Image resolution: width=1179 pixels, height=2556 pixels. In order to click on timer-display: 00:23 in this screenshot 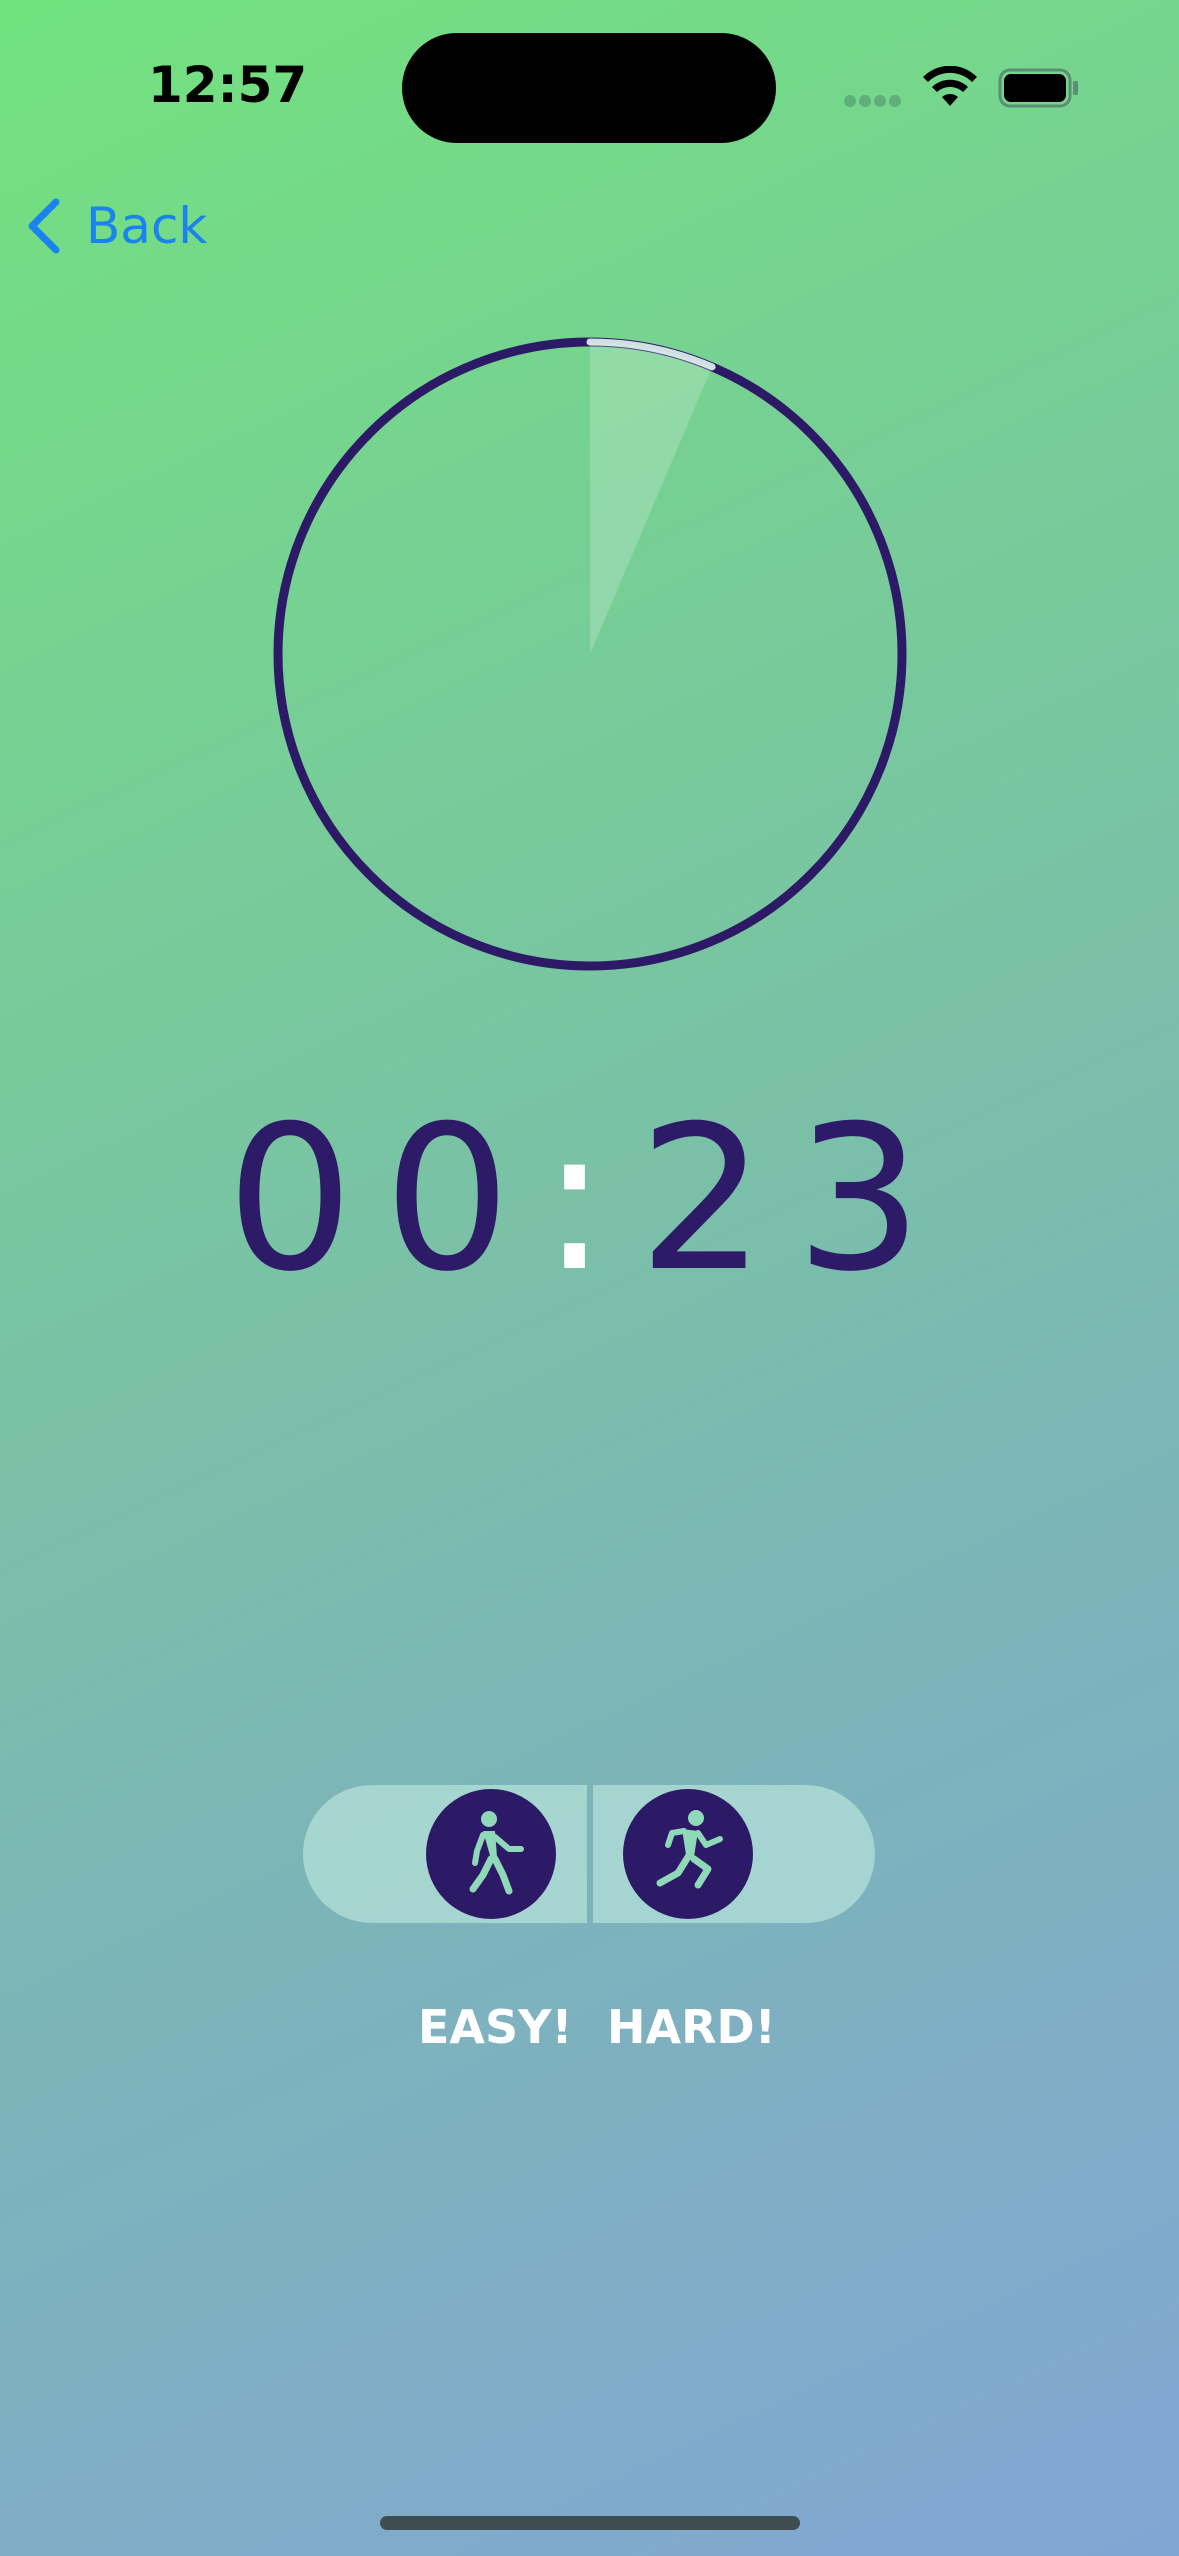, I will do `click(589, 1200)`.